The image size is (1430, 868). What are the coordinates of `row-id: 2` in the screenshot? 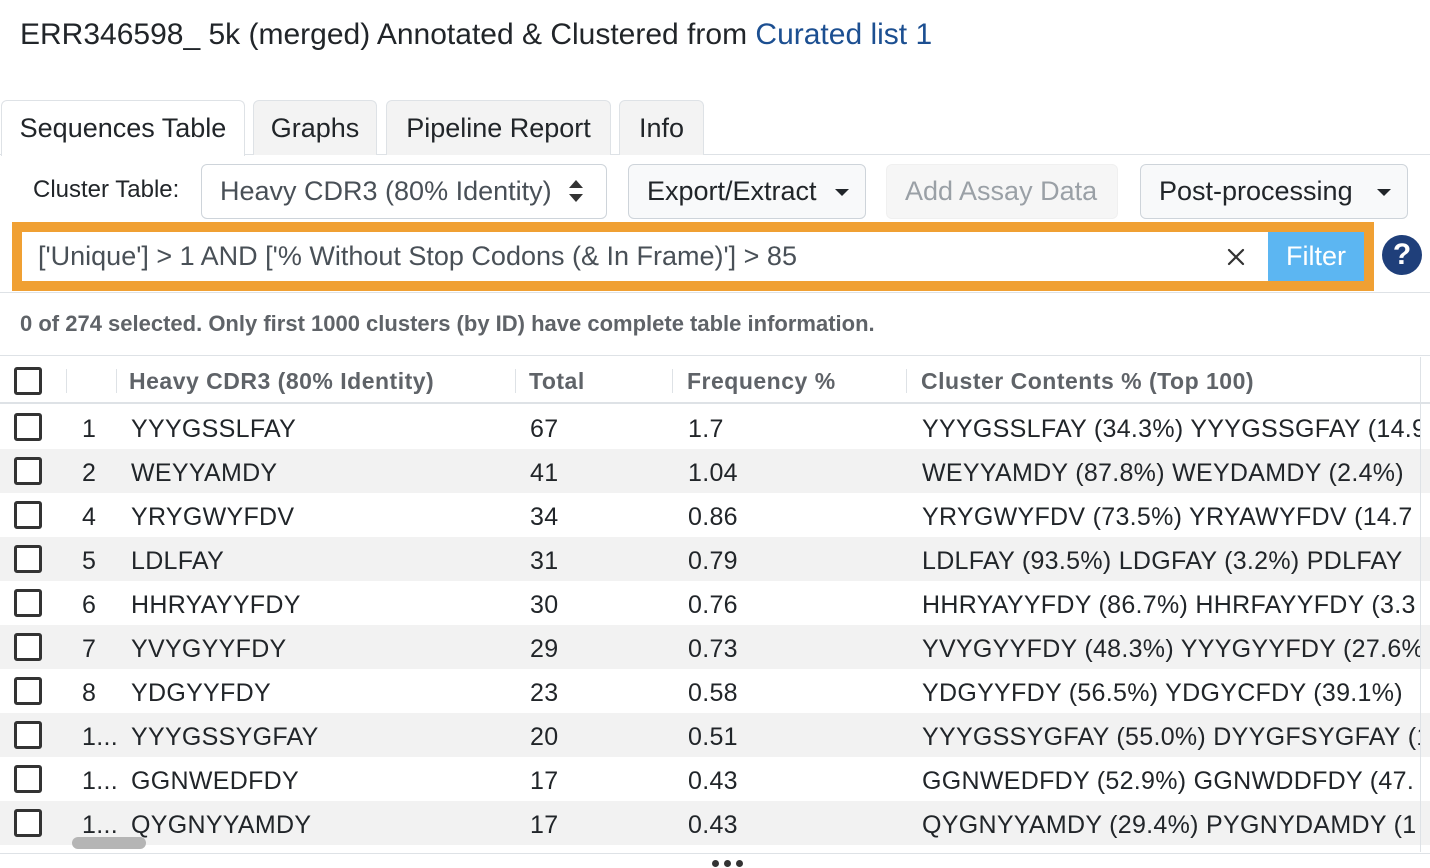 It's located at (89, 473).